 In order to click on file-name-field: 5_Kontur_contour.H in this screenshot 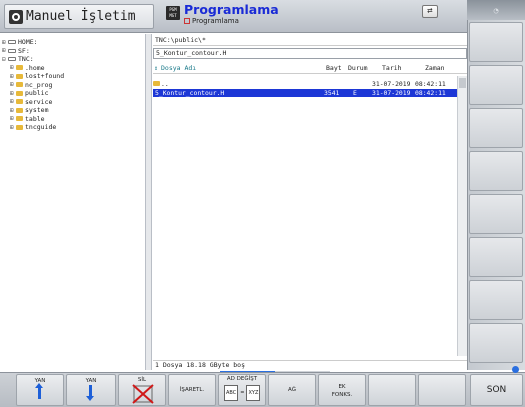, I will do `click(310, 53)`.